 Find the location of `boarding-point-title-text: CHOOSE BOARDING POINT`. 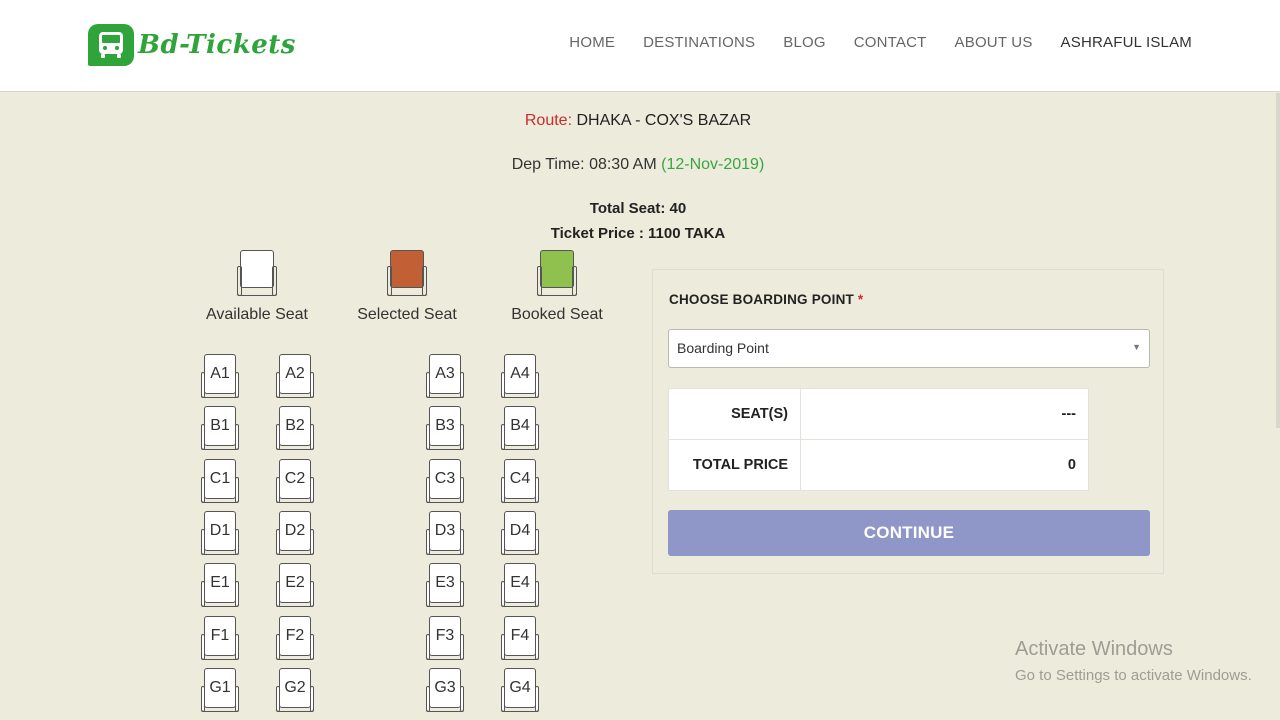

boarding-point-title-text: CHOOSE BOARDING POINT is located at coordinates (761, 299).